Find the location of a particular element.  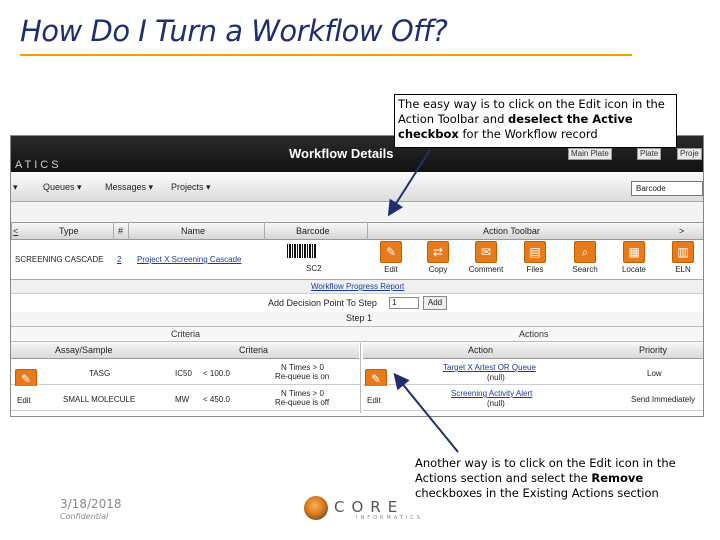

criteria-header: Assay/Sample Criteria is located at coordinates (185, 351).